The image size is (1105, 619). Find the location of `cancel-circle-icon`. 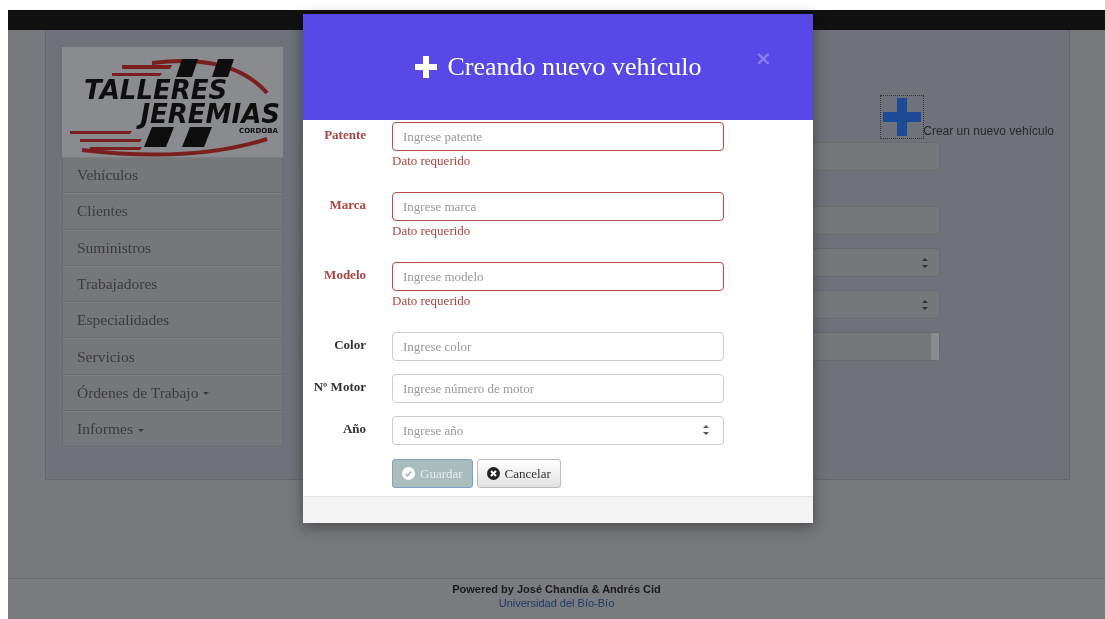

cancel-circle-icon is located at coordinates (493, 473).